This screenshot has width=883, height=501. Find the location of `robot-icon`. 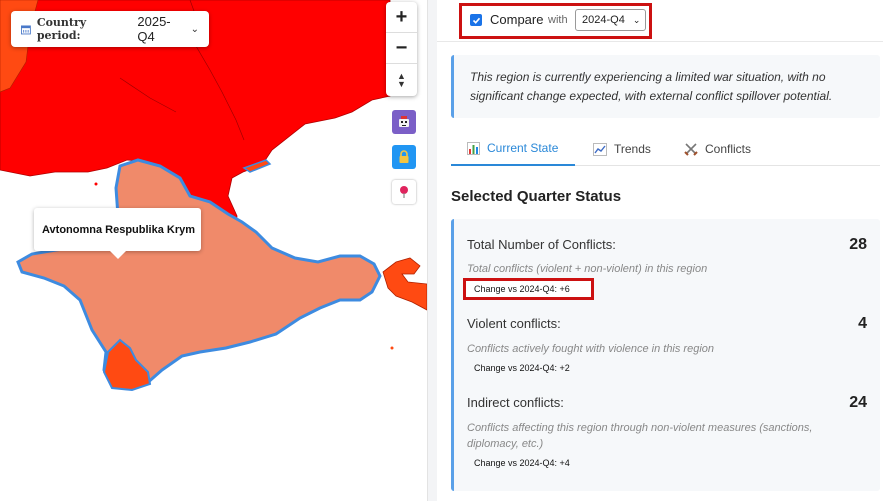

robot-icon is located at coordinates (404, 121).